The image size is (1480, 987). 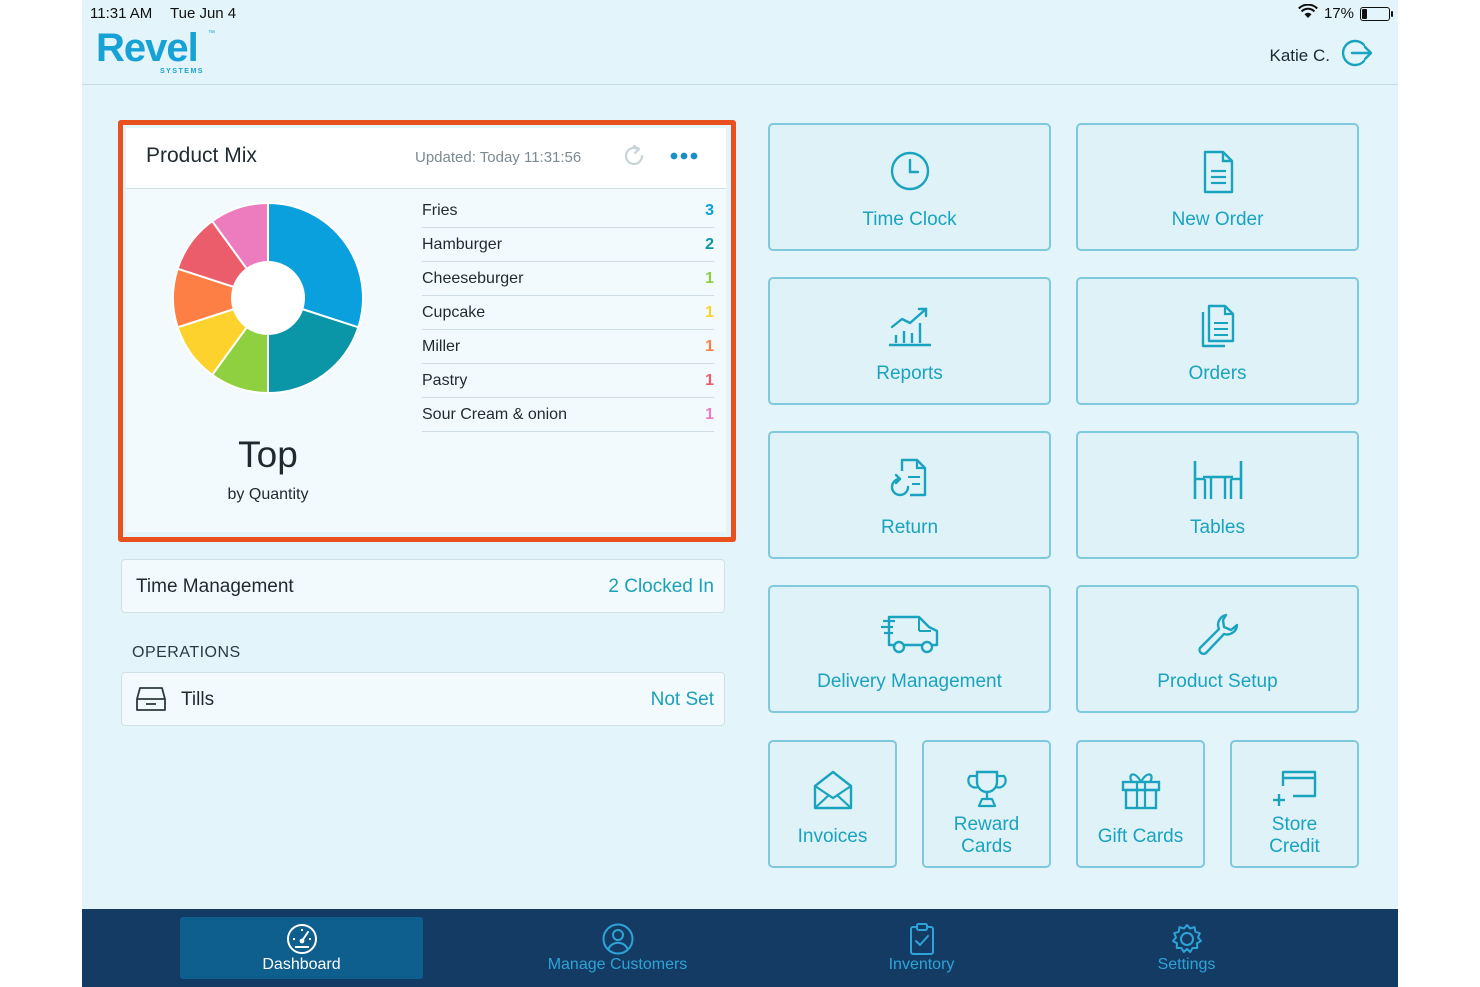 I want to click on nav-inventory: Inventory, so click(x=921, y=948).